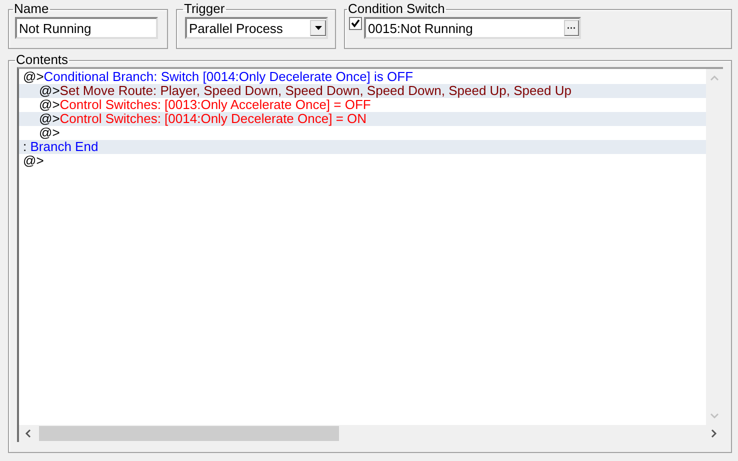 Image resolution: width=738 pixels, height=461 pixels. What do you see at coordinates (86, 28) in the screenshot?
I see `name-field: Not Running` at bounding box center [86, 28].